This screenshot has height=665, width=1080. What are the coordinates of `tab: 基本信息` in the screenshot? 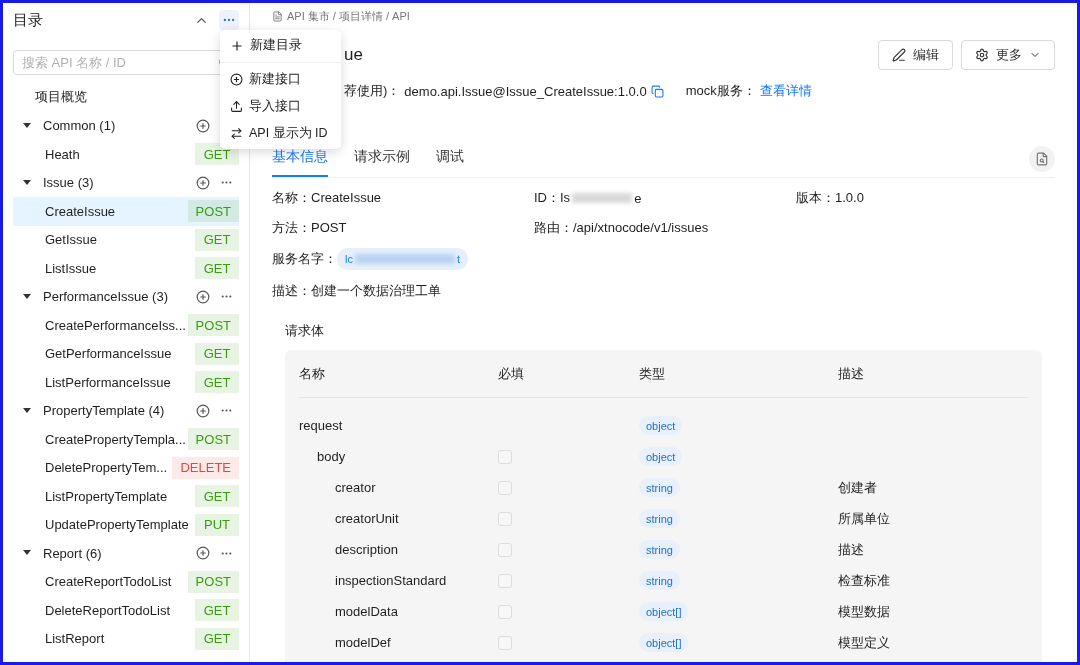 It's located at (300, 162).